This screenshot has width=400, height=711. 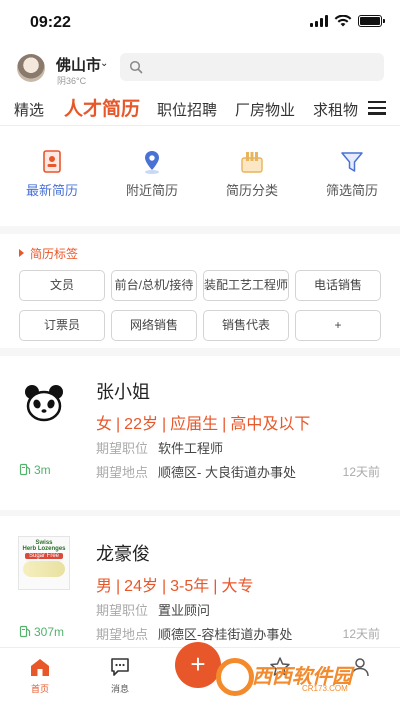 I want to click on location-pin-icon, so click(x=152, y=162).